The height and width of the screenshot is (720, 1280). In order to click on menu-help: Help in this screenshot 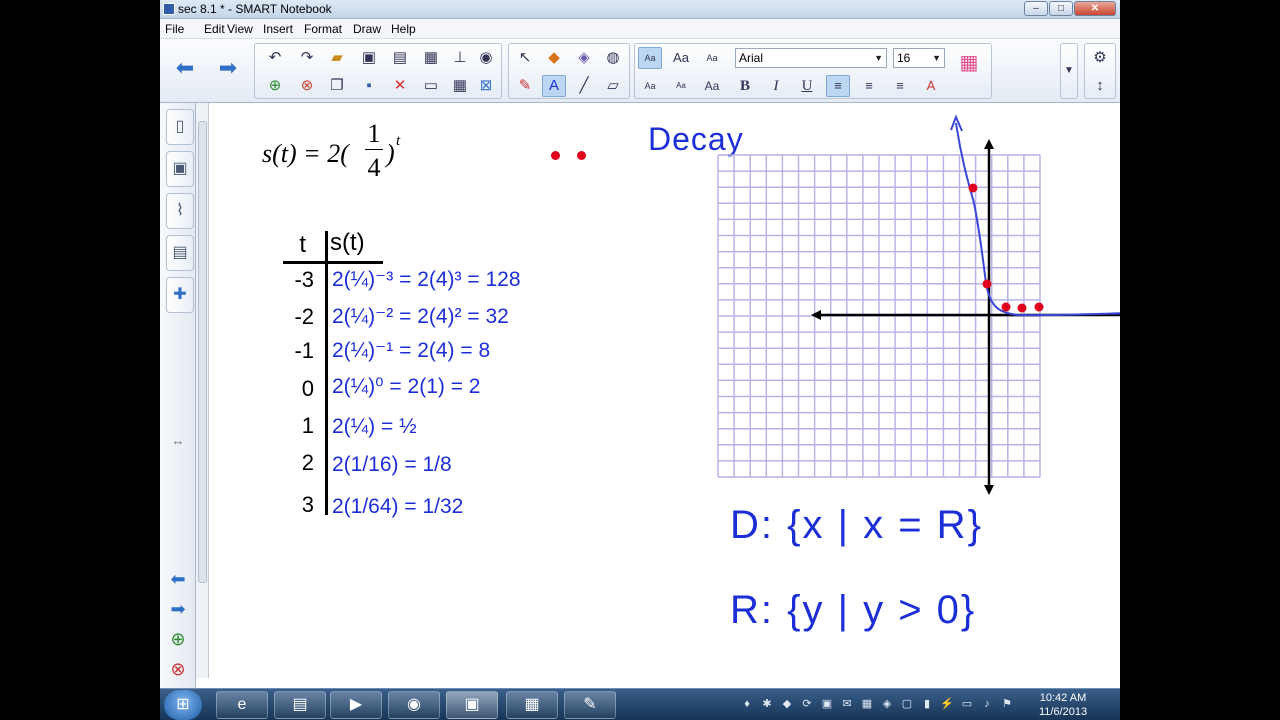, I will do `click(403, 29)`.